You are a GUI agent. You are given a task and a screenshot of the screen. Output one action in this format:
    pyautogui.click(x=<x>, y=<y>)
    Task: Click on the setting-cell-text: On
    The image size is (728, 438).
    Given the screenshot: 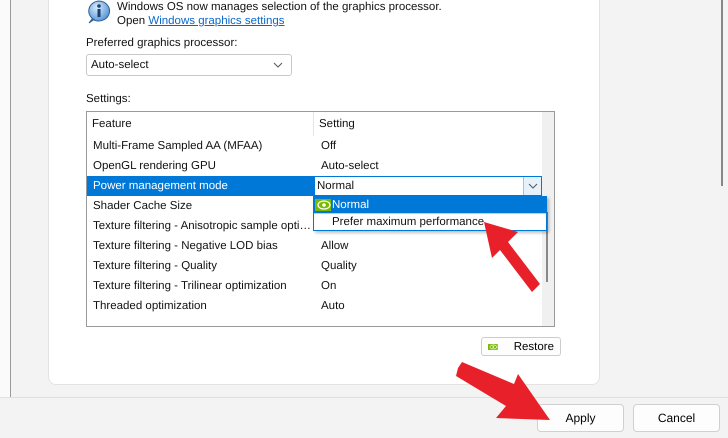 What is the action you would take?
    pyautogui.click(x=329, y=286)
    